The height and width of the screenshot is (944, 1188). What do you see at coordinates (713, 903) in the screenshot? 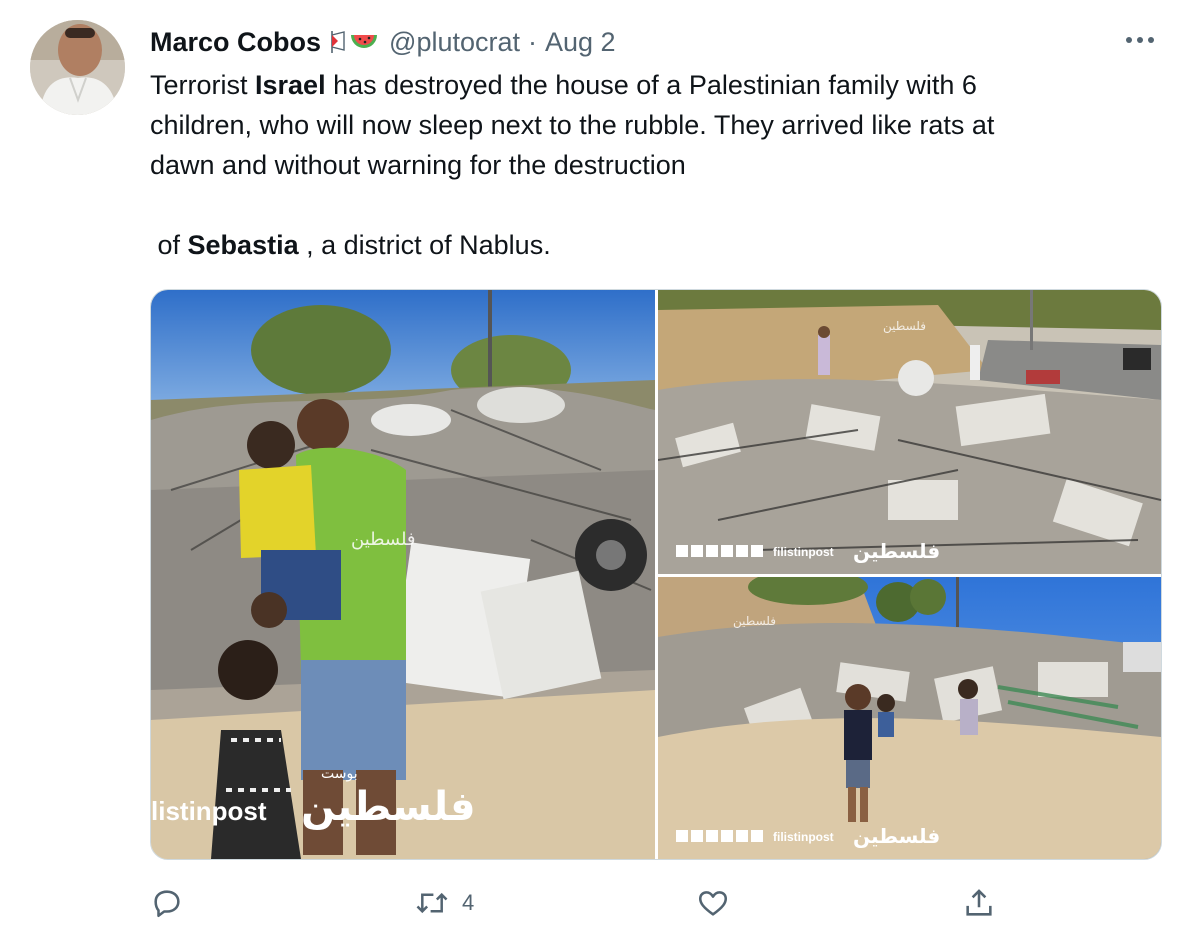
I see `like-icon` at bounding box center [713, 903].